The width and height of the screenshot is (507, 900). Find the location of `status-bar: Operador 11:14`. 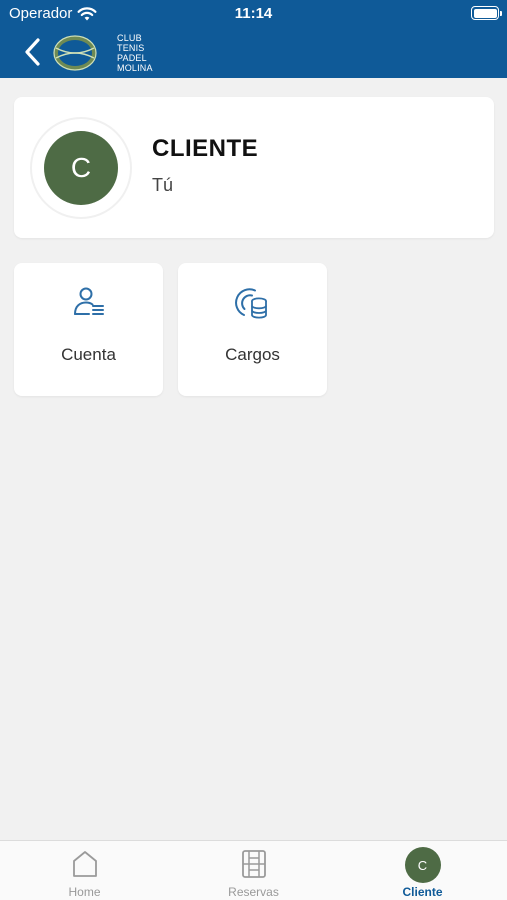

status-bar: Operador 11:14 is located at coordinates (253, 14).